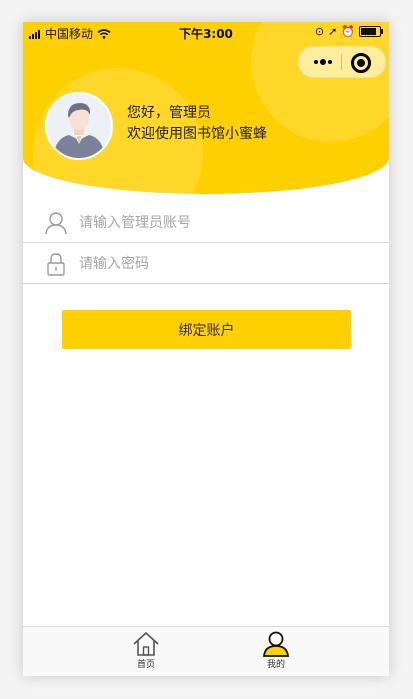 This screenshot has width=413, height=699. What do you see at coordinates (323, 62) in the screenshot?
I see `more-icon` at bounding box center [323, 62].